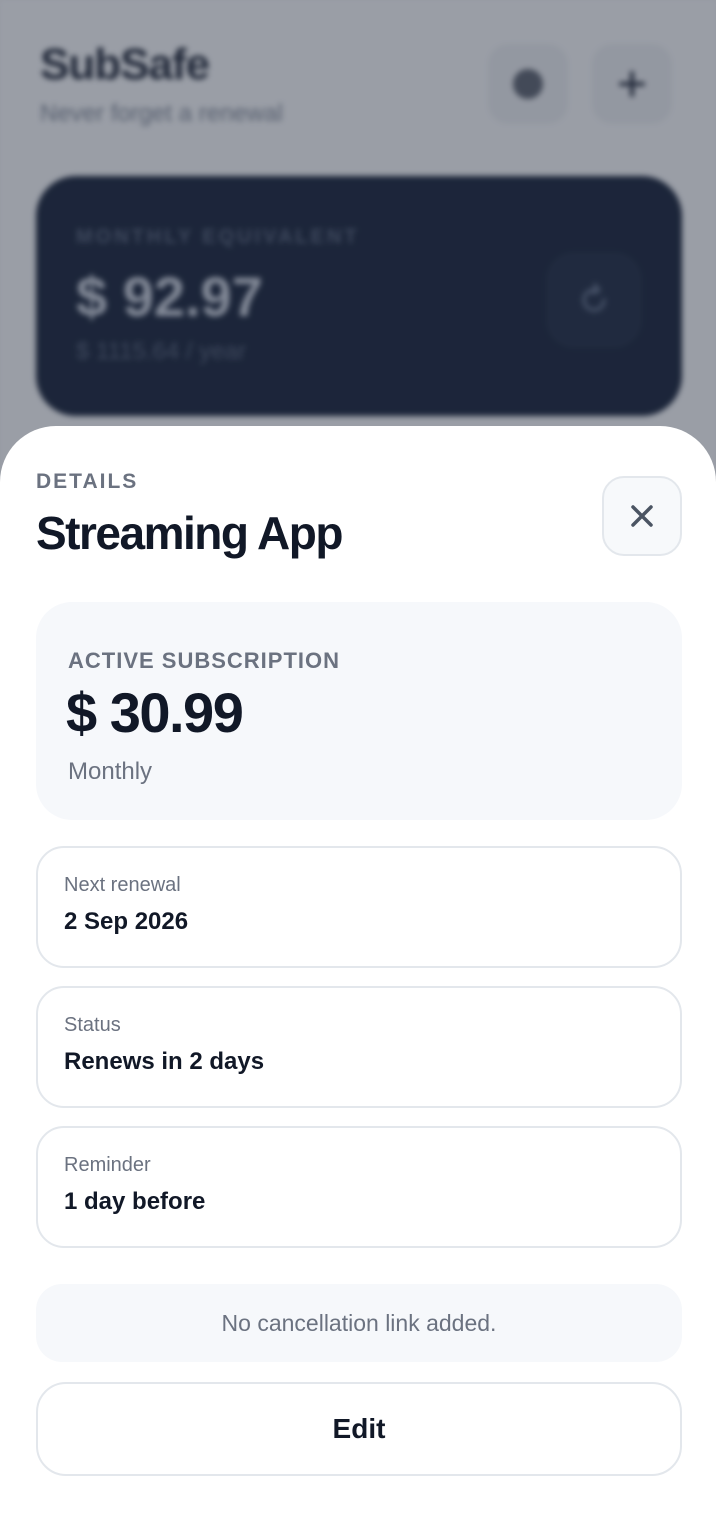  What do you see at coordinates (107, 1165) in the screenshot?
I see `reminder-label: Reminder` at bounding box center [107, 1165].